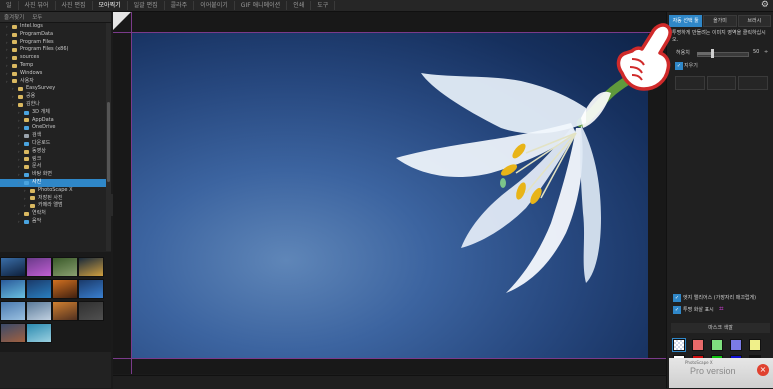 The width and height of the screenshot is (773, 389). I want to click on tolerance-slider-knob, so click(712, 53).